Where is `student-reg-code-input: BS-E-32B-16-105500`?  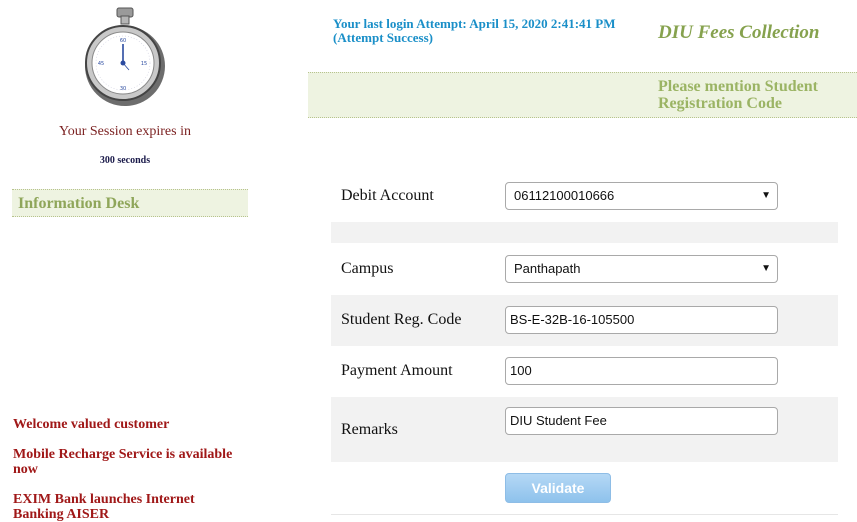
student-reg-code-input: BS-E-32B-16-105500 is located at coordinates (641, 320).